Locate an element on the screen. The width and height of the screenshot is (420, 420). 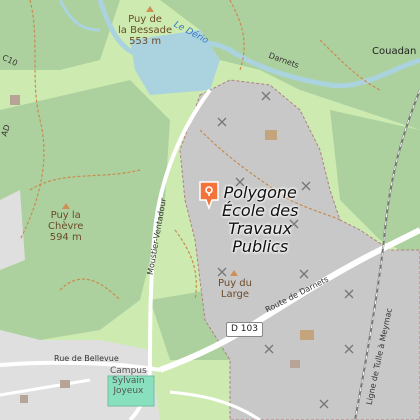
peak-name: la Bessade is located at coordinates (145, 30).